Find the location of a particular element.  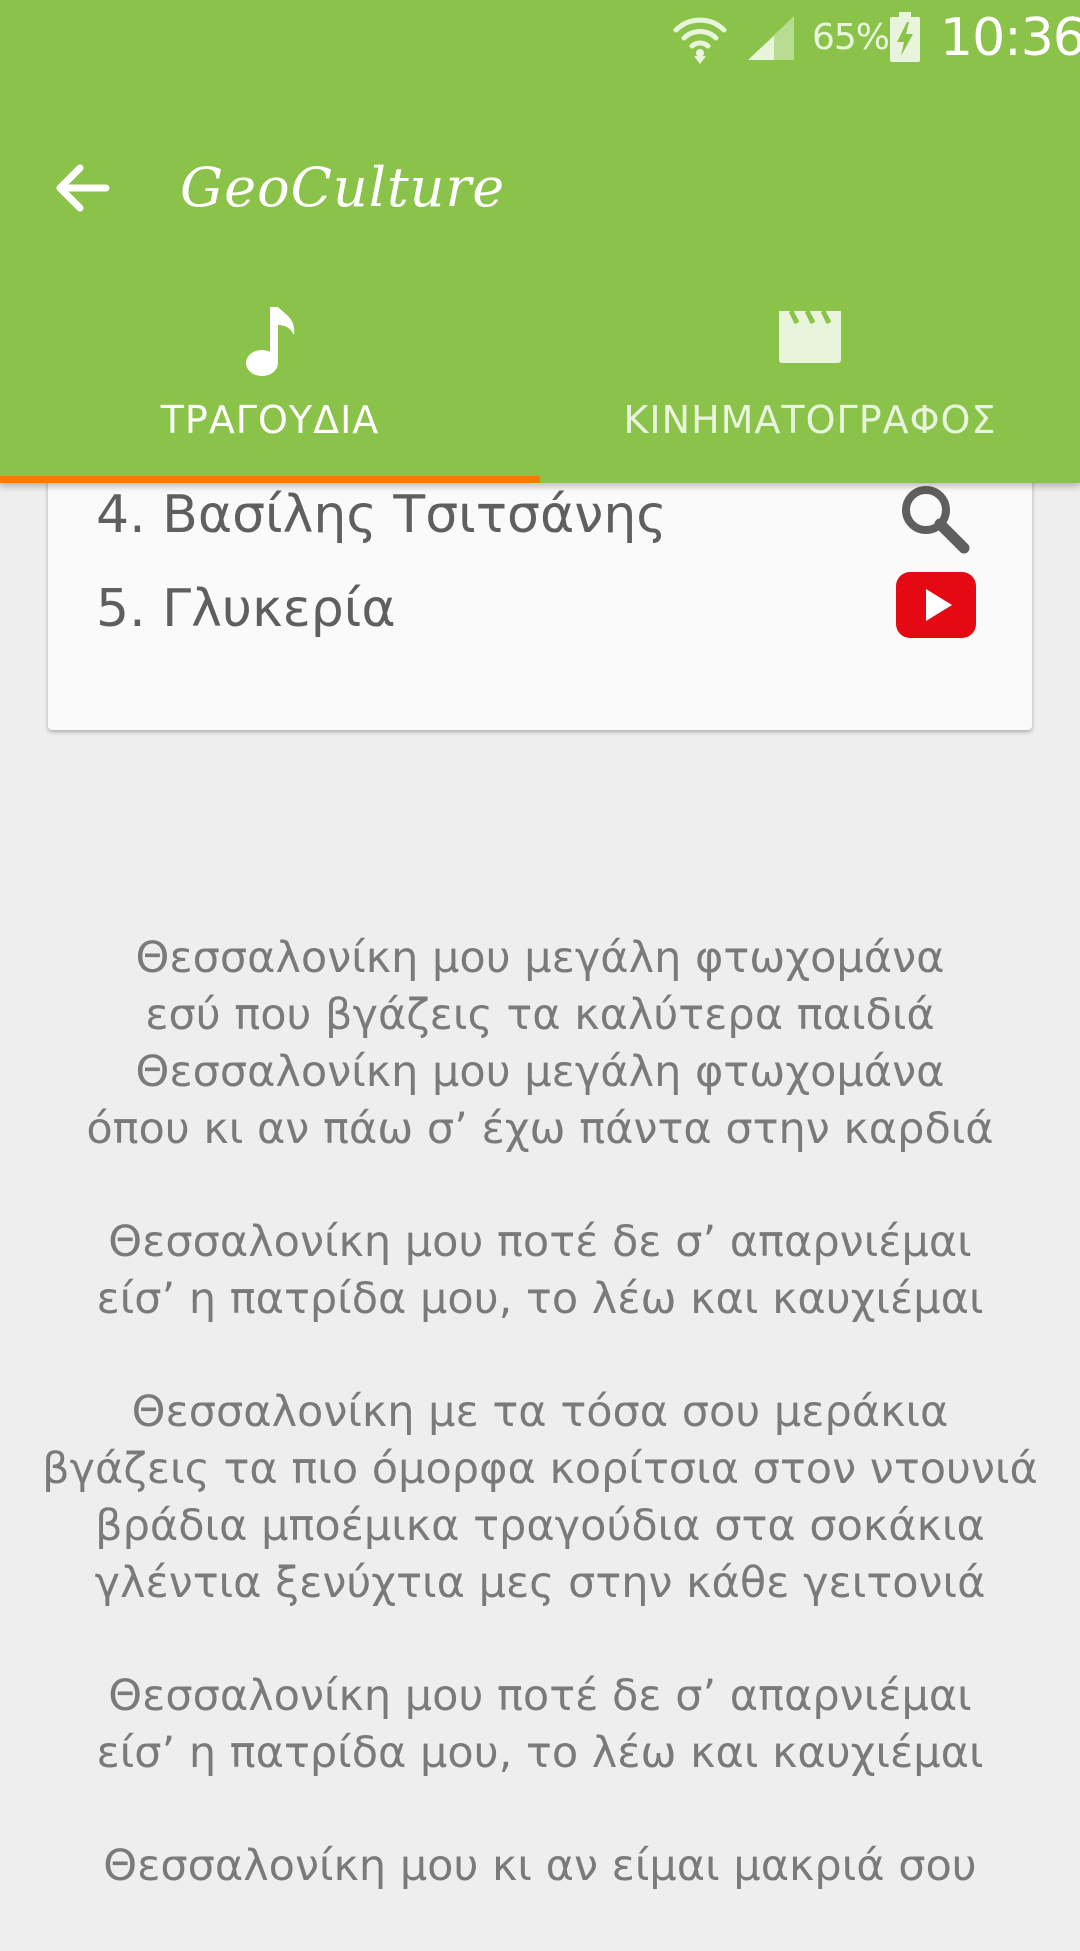

lyric-line: όπου κι αν πάω σ’ έχω πάντα στην καρδιά is located at coordinates (540, 1129).